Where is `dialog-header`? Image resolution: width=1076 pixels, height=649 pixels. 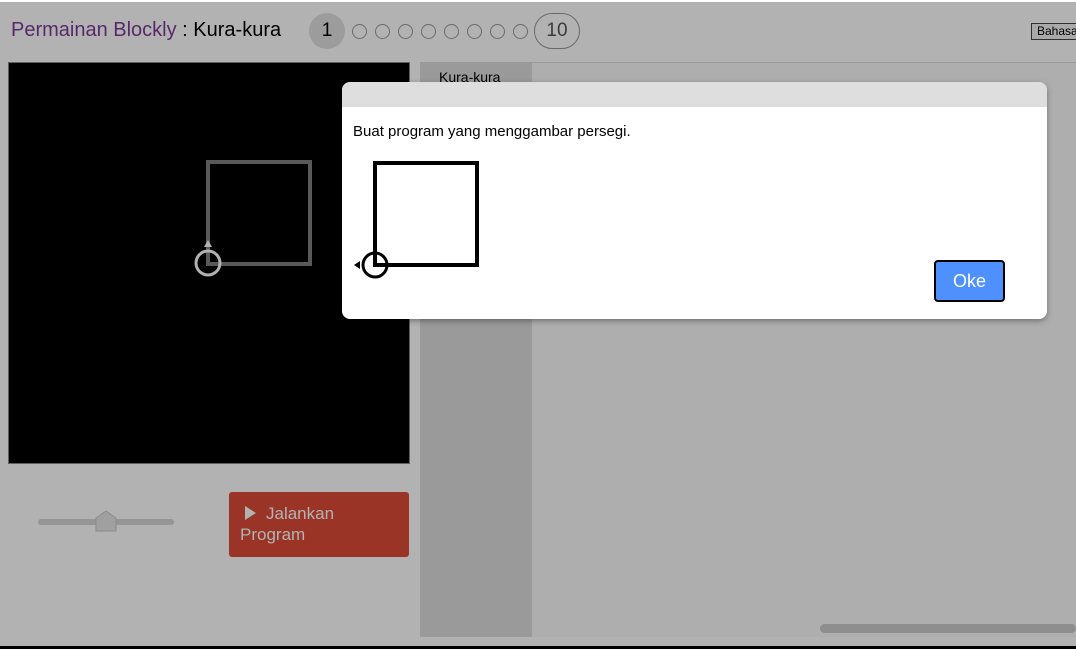
dialog-header is located at coordinates (694, 94).